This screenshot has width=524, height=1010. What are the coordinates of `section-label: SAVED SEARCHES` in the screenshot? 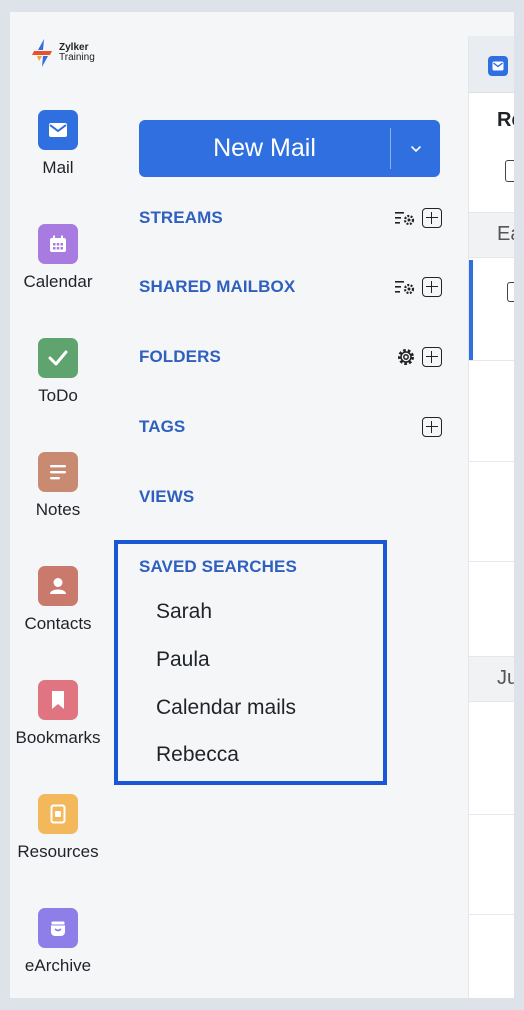 It's located at (218, 566).